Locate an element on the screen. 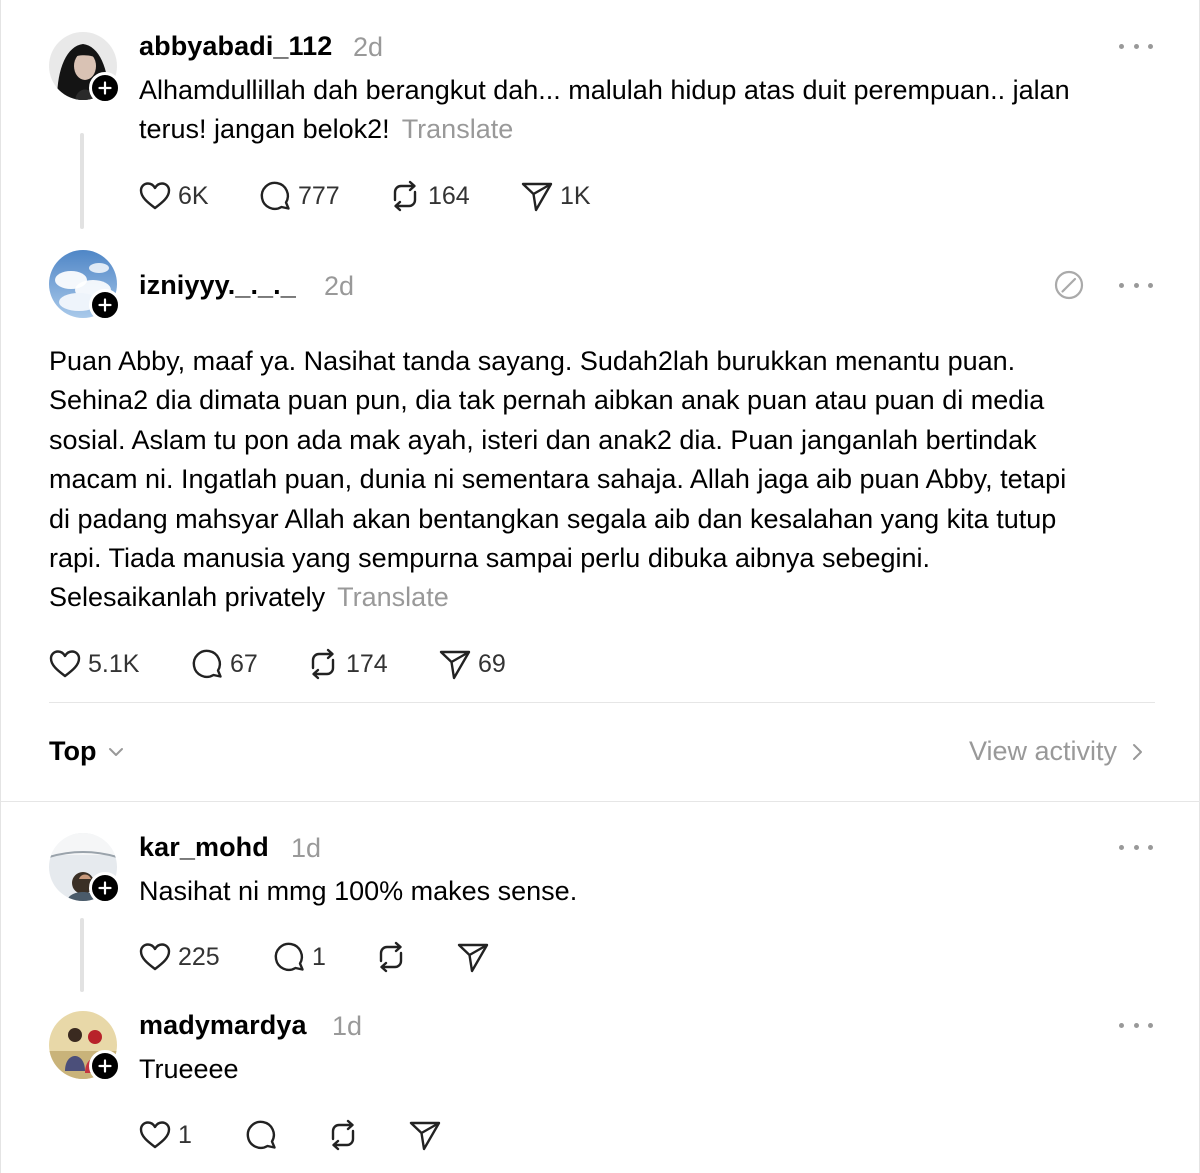  share-button: 69 is located at coordinates (471, 664).